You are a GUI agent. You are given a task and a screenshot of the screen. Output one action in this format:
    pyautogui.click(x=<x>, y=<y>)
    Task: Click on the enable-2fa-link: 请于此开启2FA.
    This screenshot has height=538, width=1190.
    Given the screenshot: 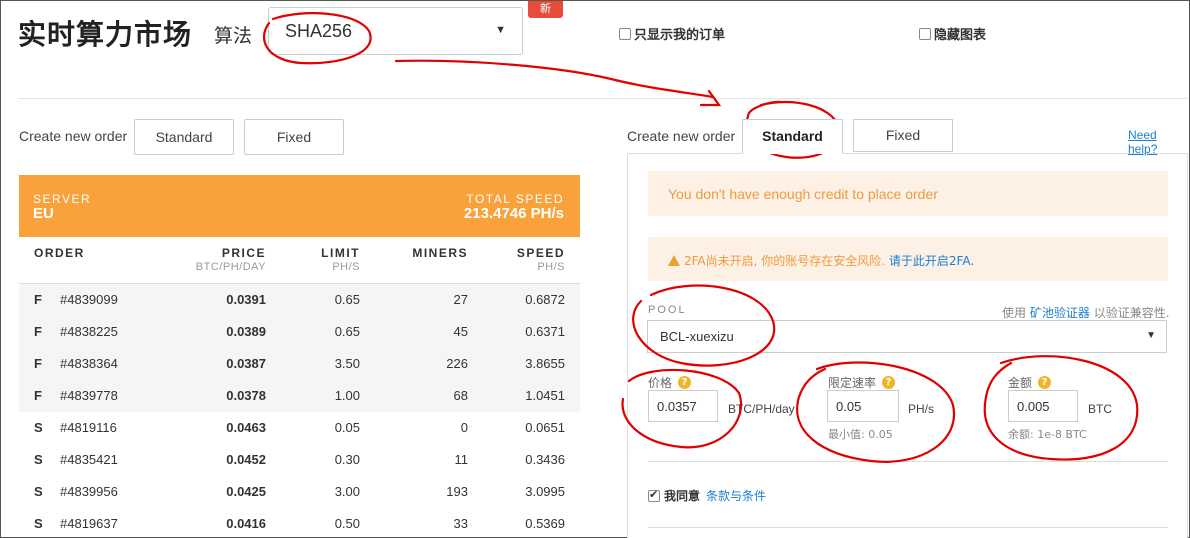 What is the action you would take?
    pyautogui.click(x=931, y=261)
    